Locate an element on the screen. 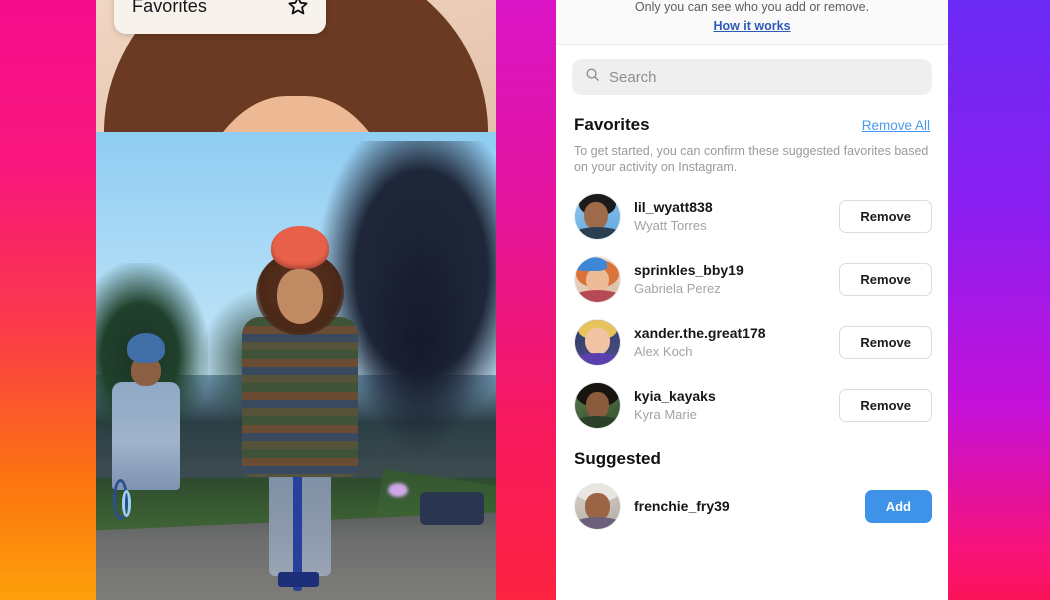  list-item-username: frenchie_fry39 is located at coordinates (682, 505).